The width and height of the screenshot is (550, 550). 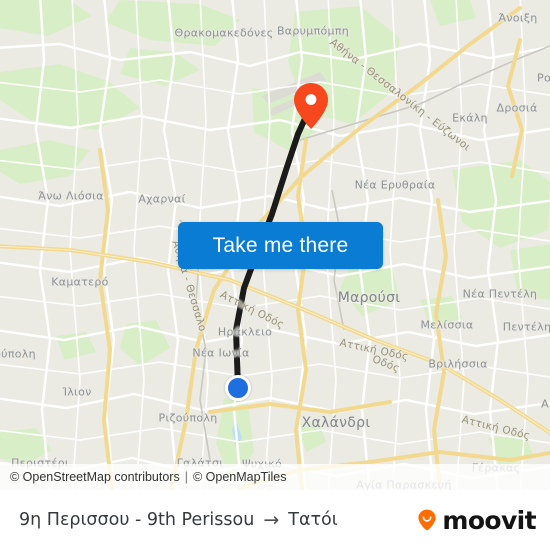 I want to click on openmaptiles-attribution-link: © OpenMapTiles, so click(x=240, y=477).